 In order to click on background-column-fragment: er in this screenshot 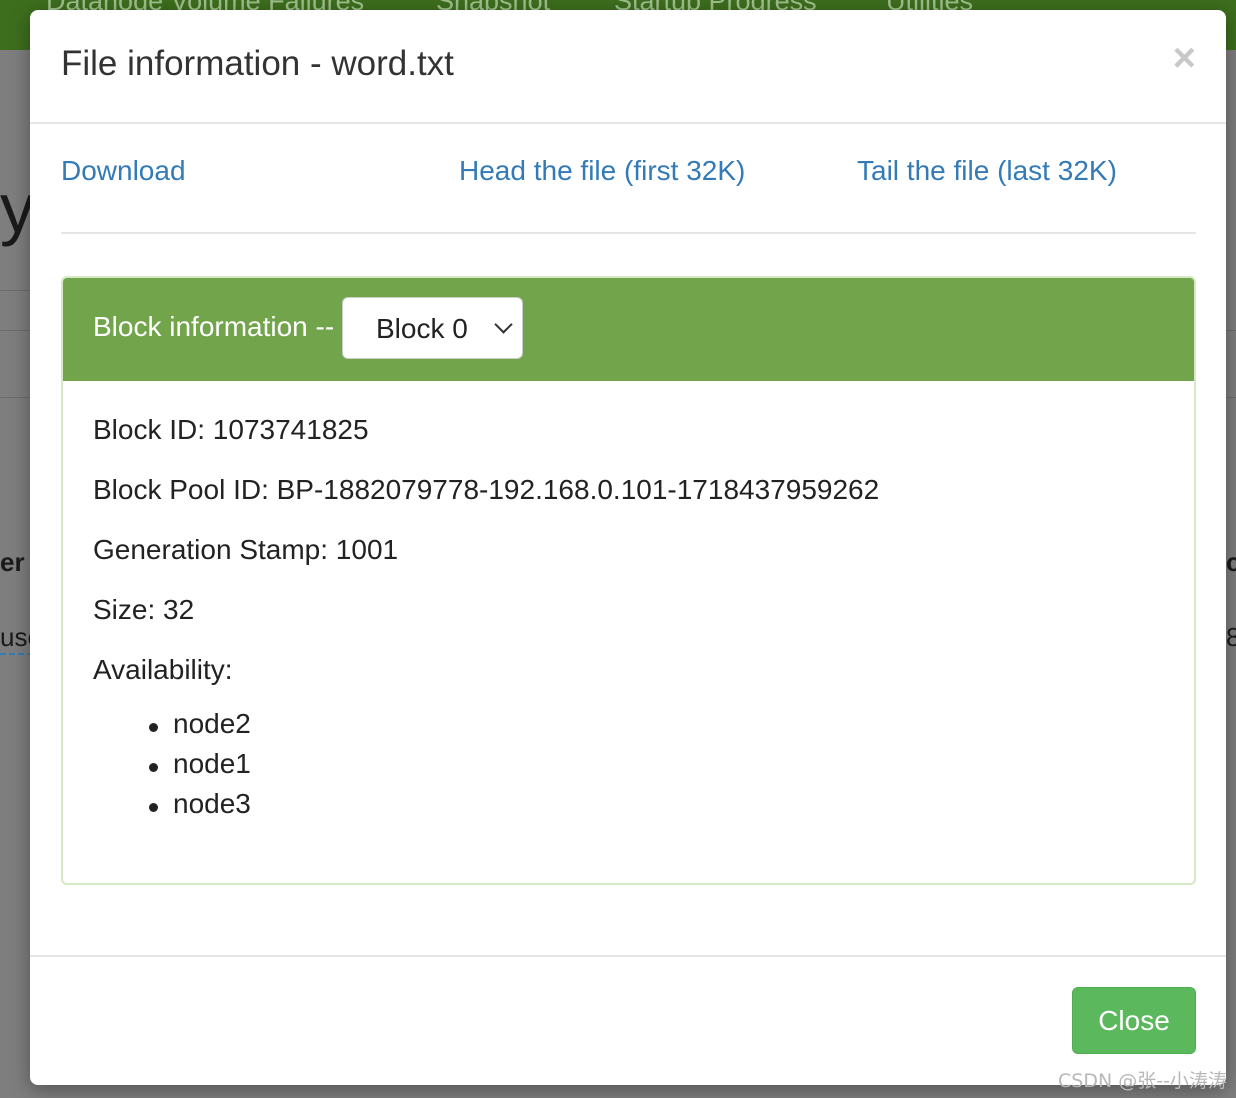, I will do `click(12, 562)`.